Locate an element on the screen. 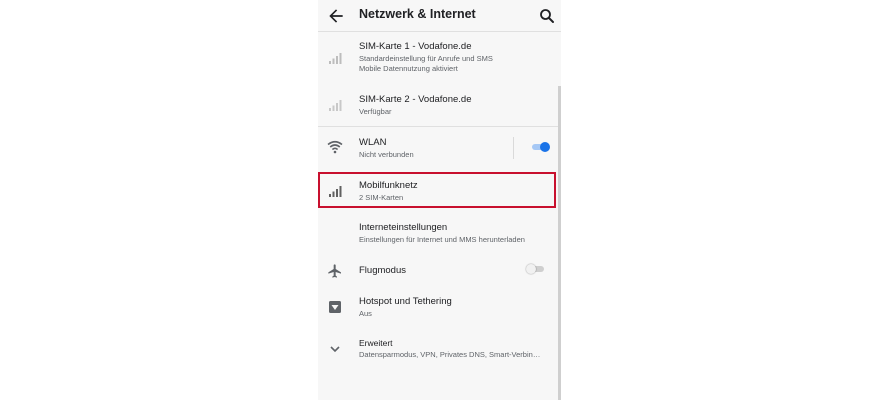 Image resolution: width=879 pixels, height=400 pixels. item-subtitle: Standardeinstellung für Anrufe und SMS is located at coordinates (426, 58).